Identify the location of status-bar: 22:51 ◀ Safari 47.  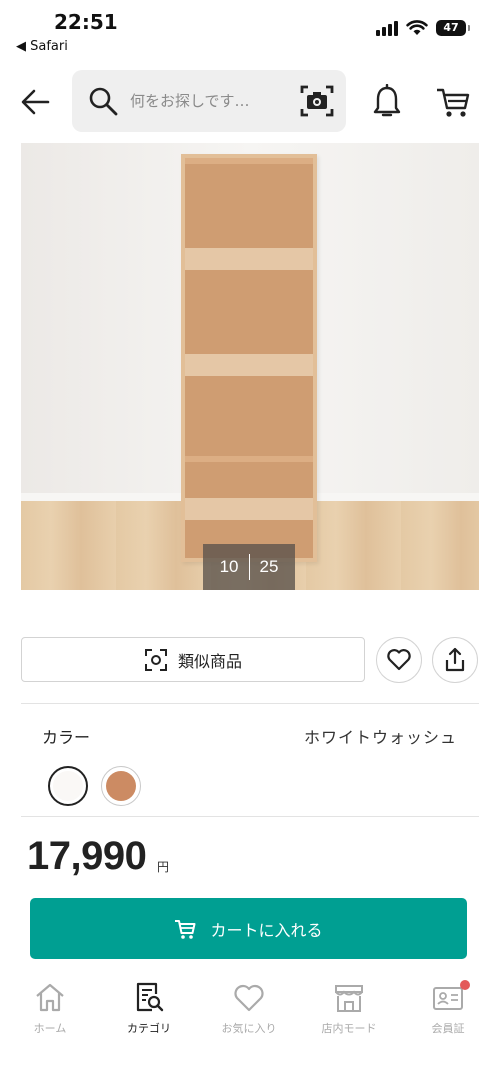
(250, 30).